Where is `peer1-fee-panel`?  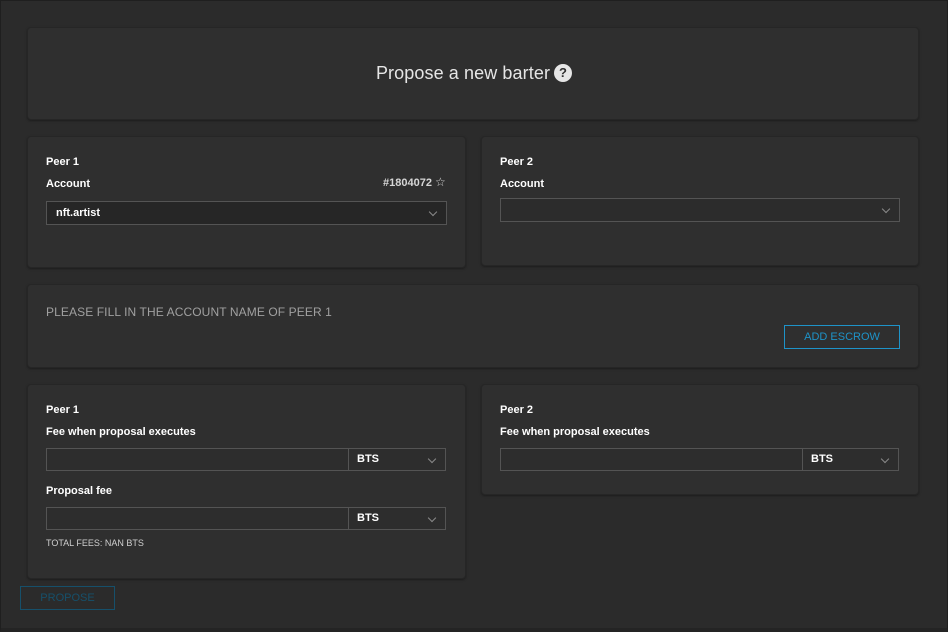
peer1-fee-panel is located at coordinates (246, 481).